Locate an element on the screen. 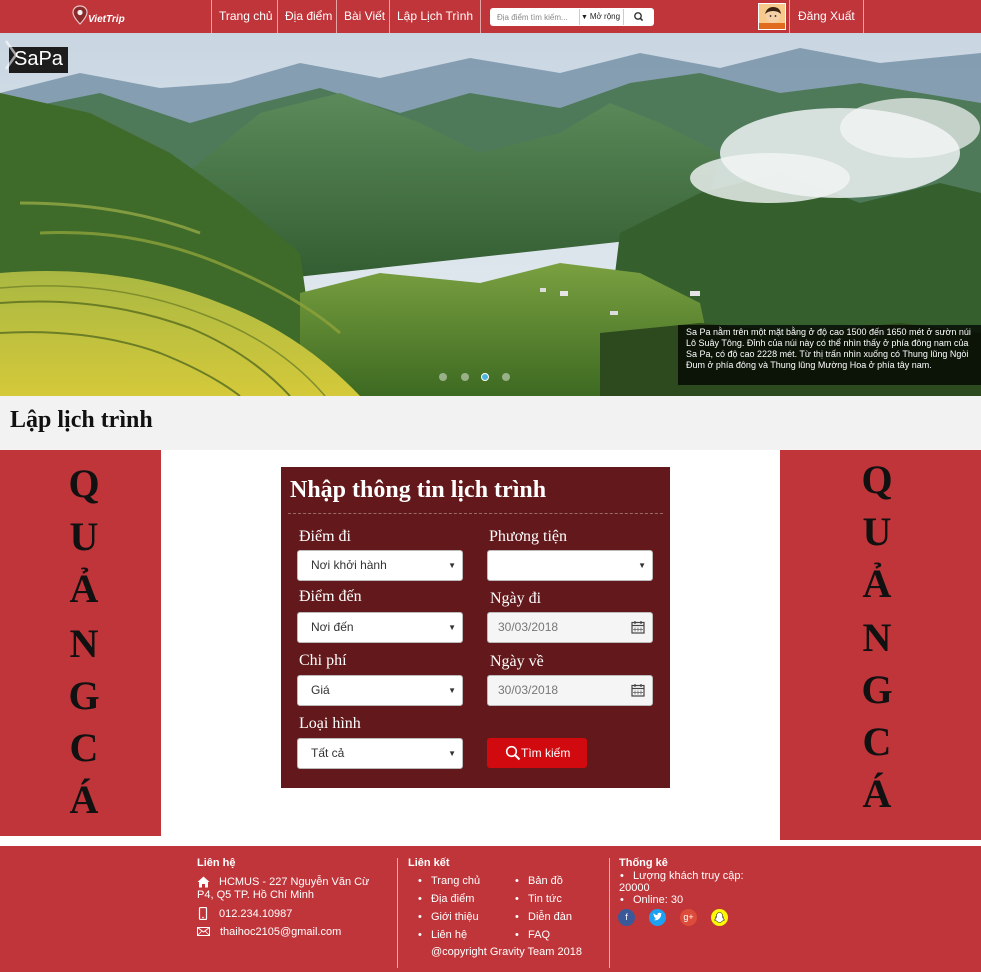 This screenshot has height=972, width=981. cost-select-value: Giá is located at coordinates (320, 690).